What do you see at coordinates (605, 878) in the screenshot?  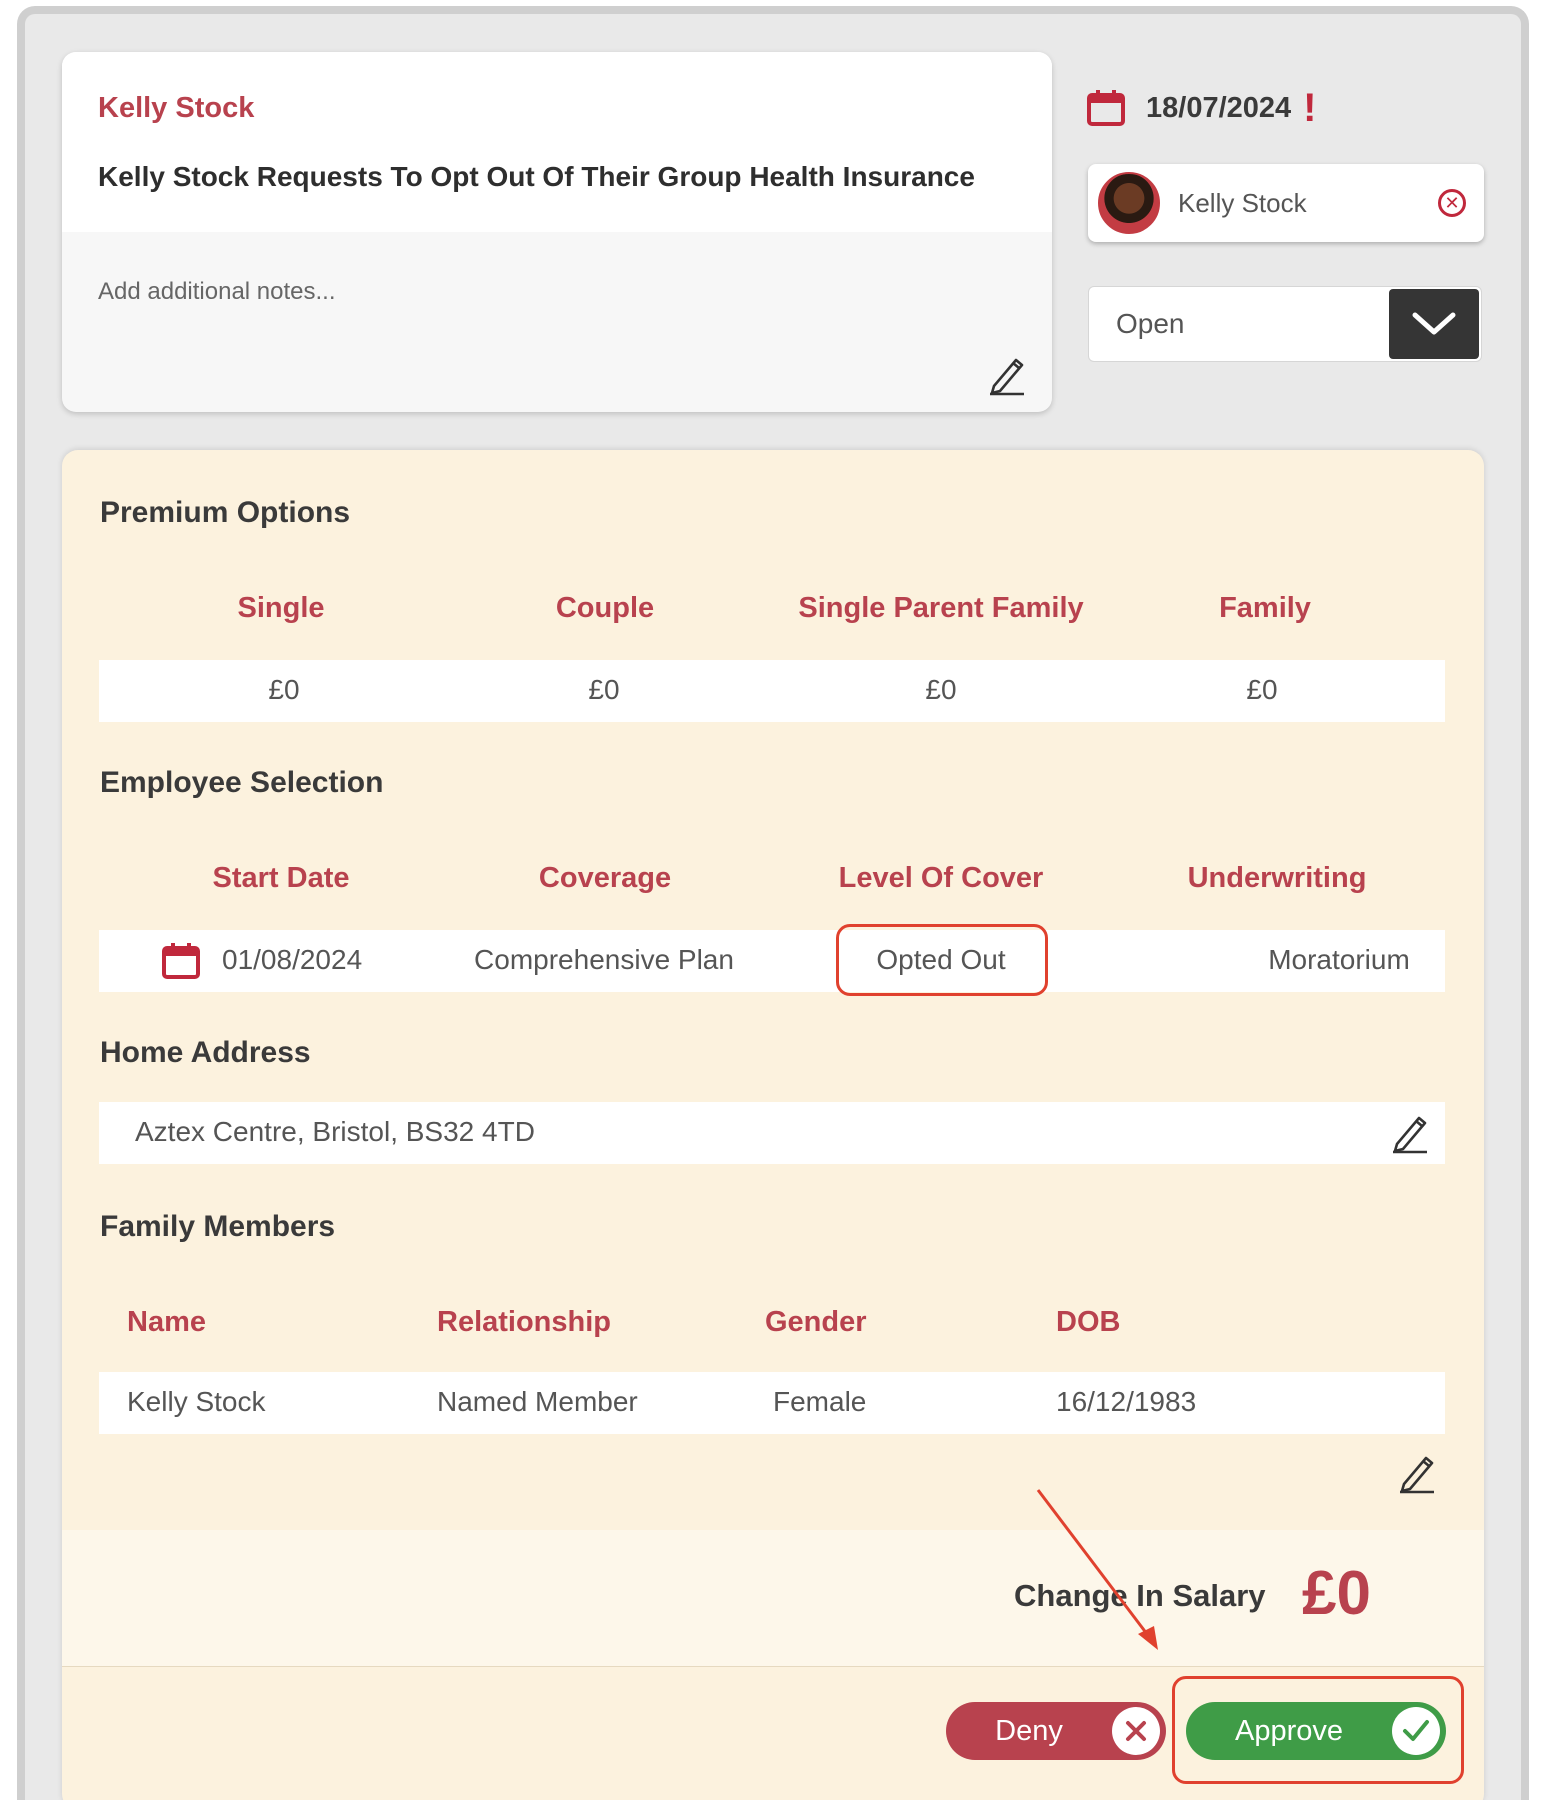 I see `col-coverage: Coverage` at bounding box center [605, 878].